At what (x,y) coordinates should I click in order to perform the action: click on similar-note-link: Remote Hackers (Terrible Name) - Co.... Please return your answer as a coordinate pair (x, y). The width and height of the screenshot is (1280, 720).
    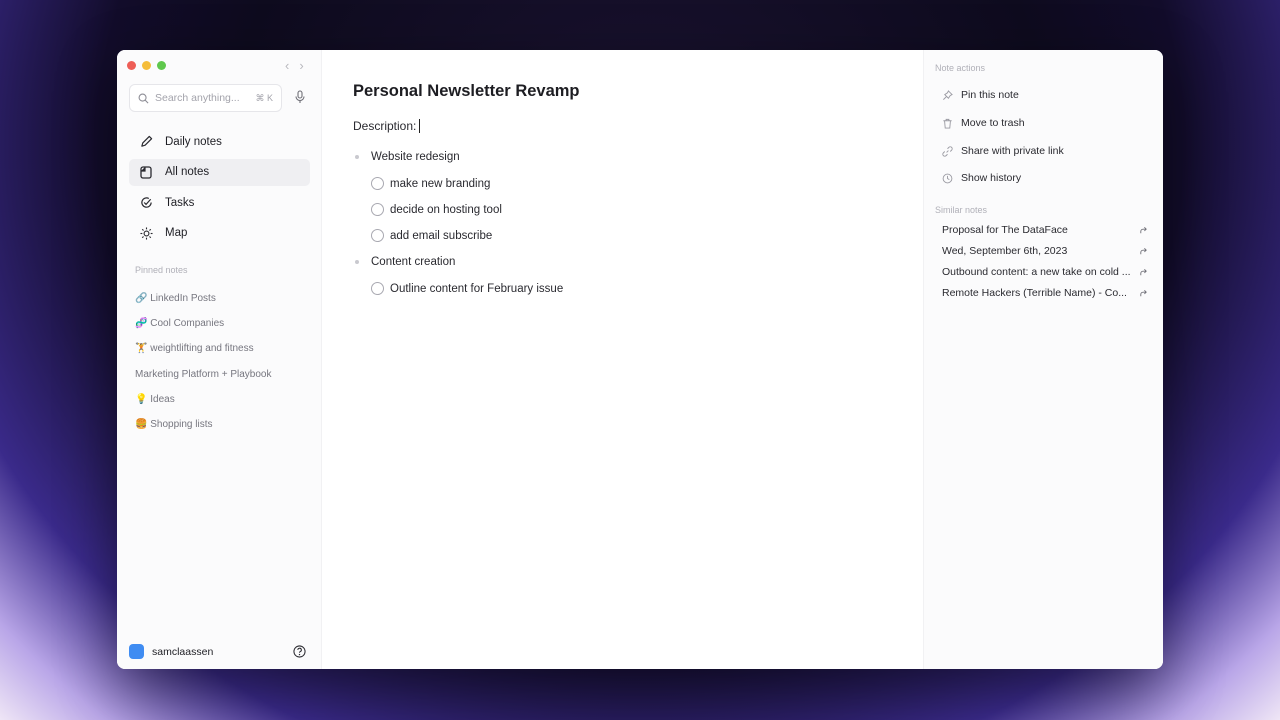
    Looking at the image, I should click on (1045, 293).